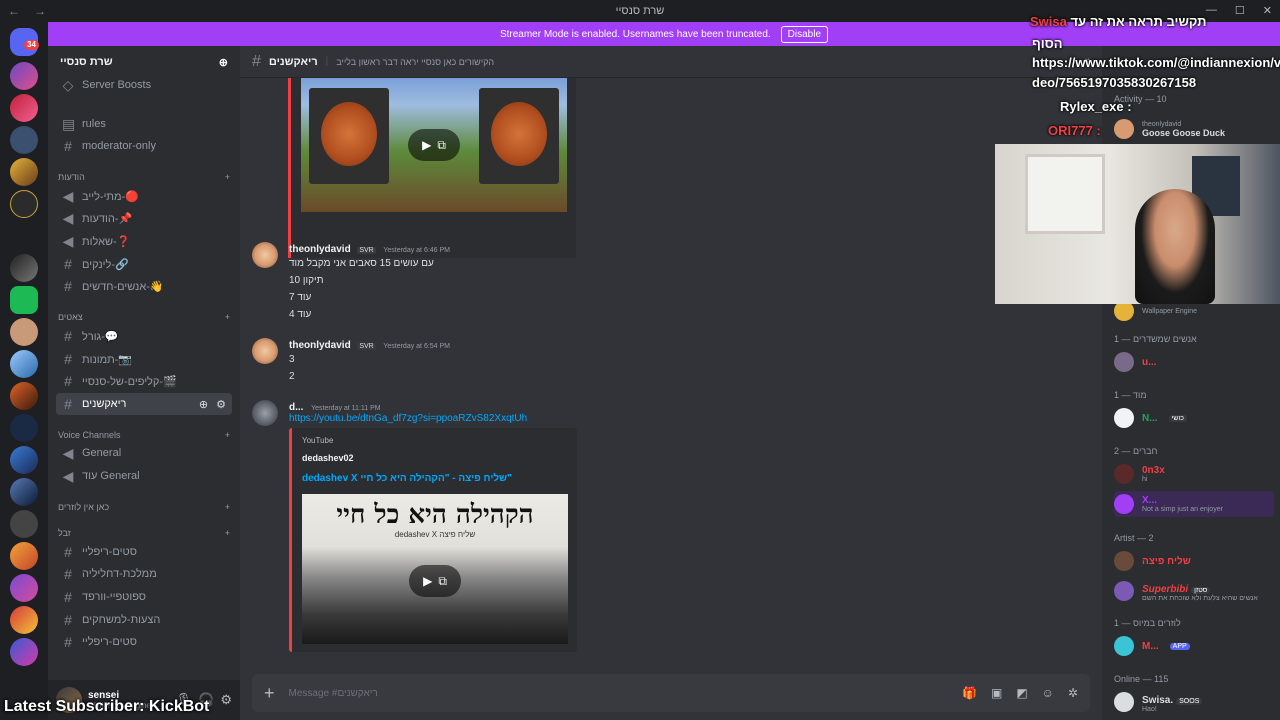 This screenshot has width=1280, height=720. What do you see at coordinates (434, 458) in the screenshot?
I see `embed-author: dedashev02` at bounding box center [434, 458].